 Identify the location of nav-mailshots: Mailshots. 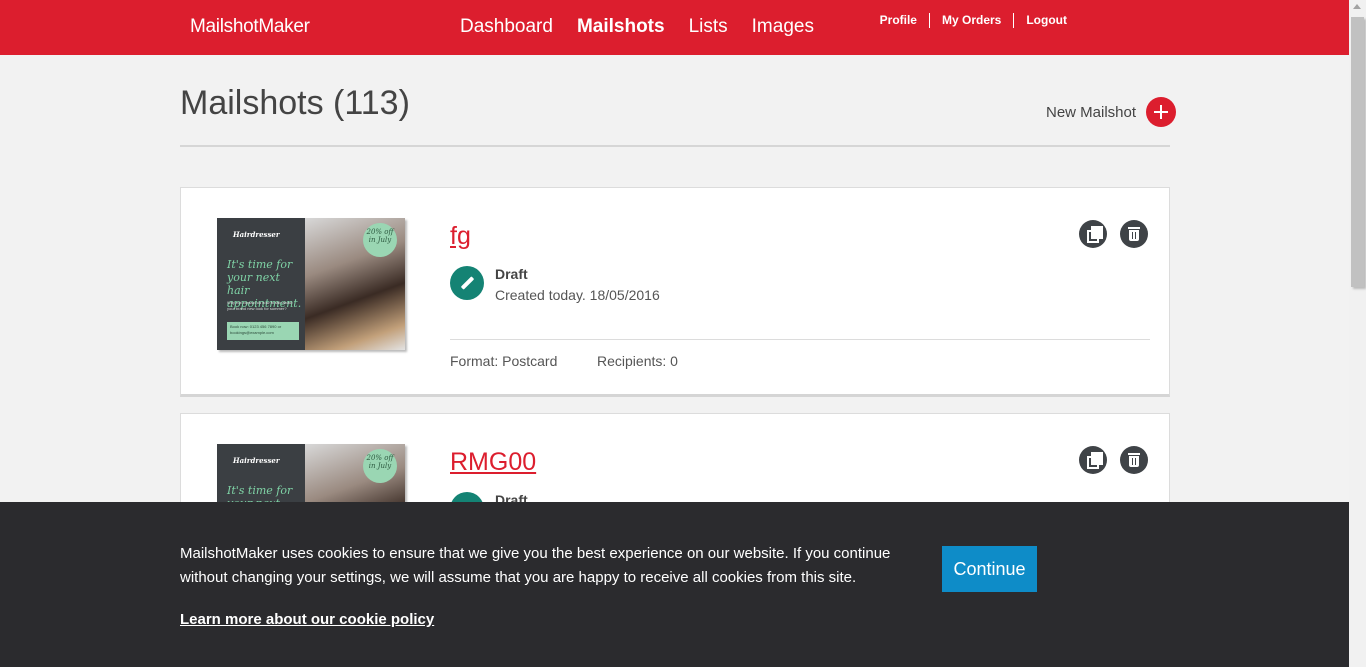
(621, 27).